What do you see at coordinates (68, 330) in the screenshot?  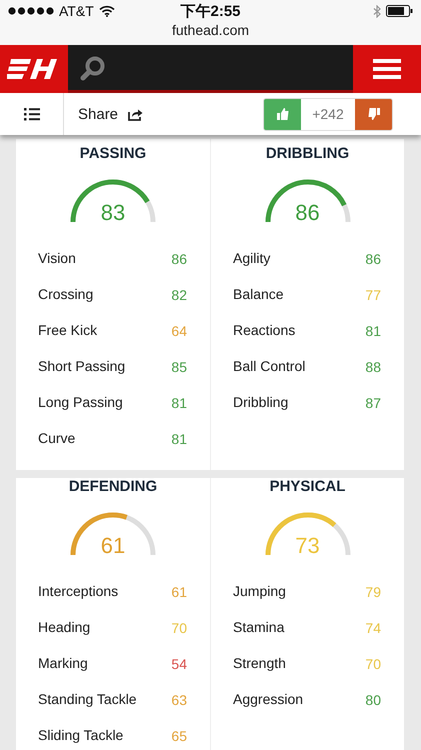 I see `stat-name: Free Kick` at bounding box center [68, 330].